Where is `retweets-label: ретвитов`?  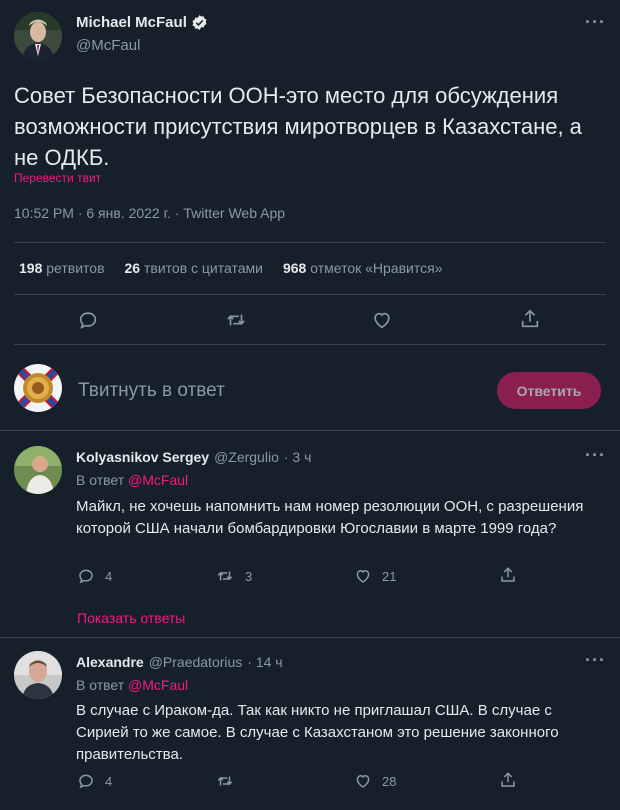 retweets-label: ретвитов is located at coordinates (75, 268).